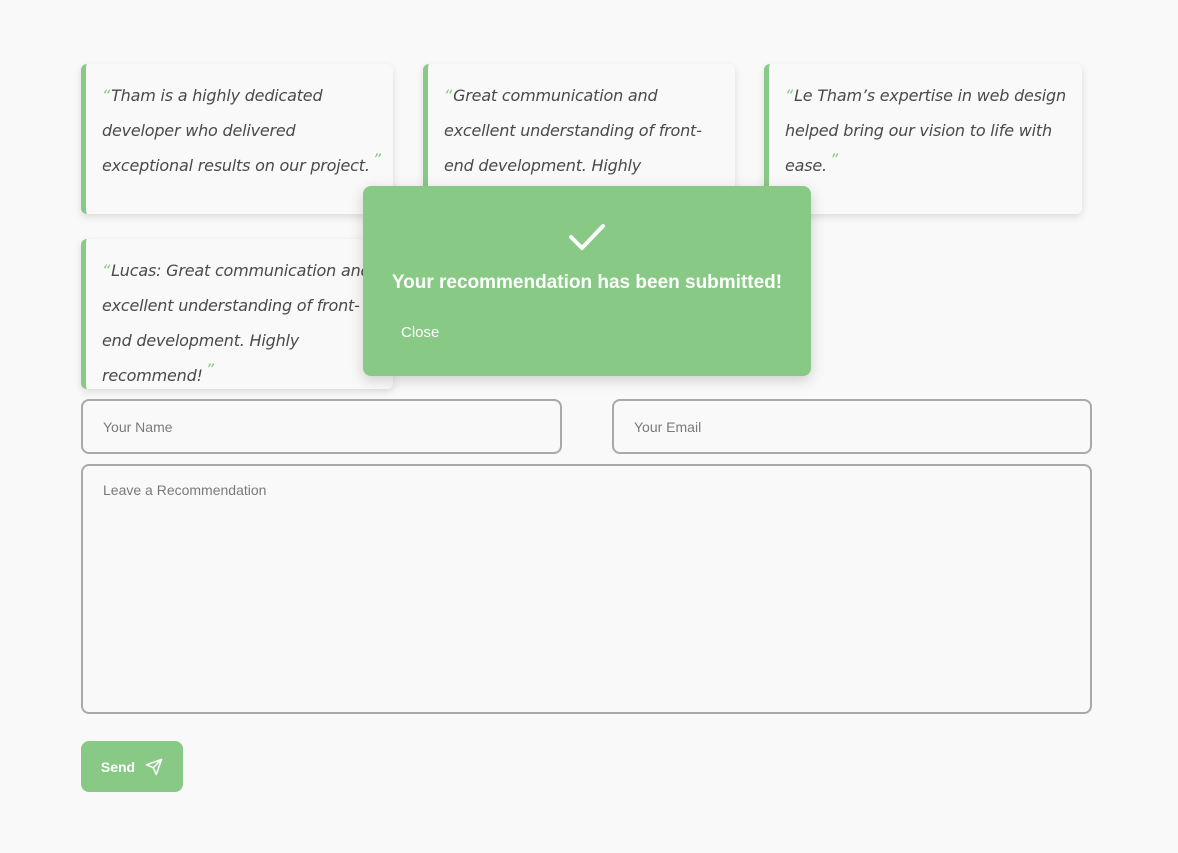 The image size is (1178, 853). What do you see at coordinates (587, 237) in the screenshot?
I see `check-icon` at bounding box center [587, 237].